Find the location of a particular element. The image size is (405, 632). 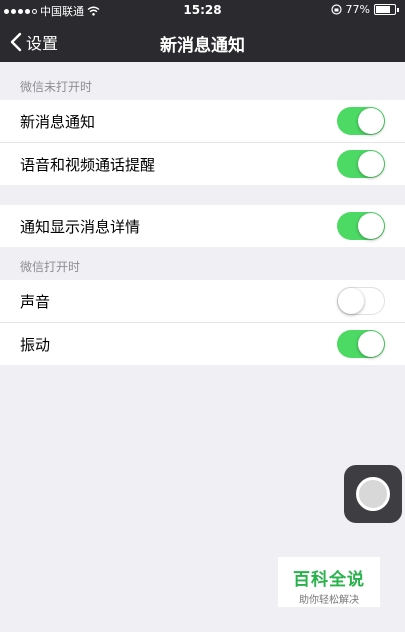

settings-group-wechat-open: 声音 振动 is located at coordinates (202, 322).